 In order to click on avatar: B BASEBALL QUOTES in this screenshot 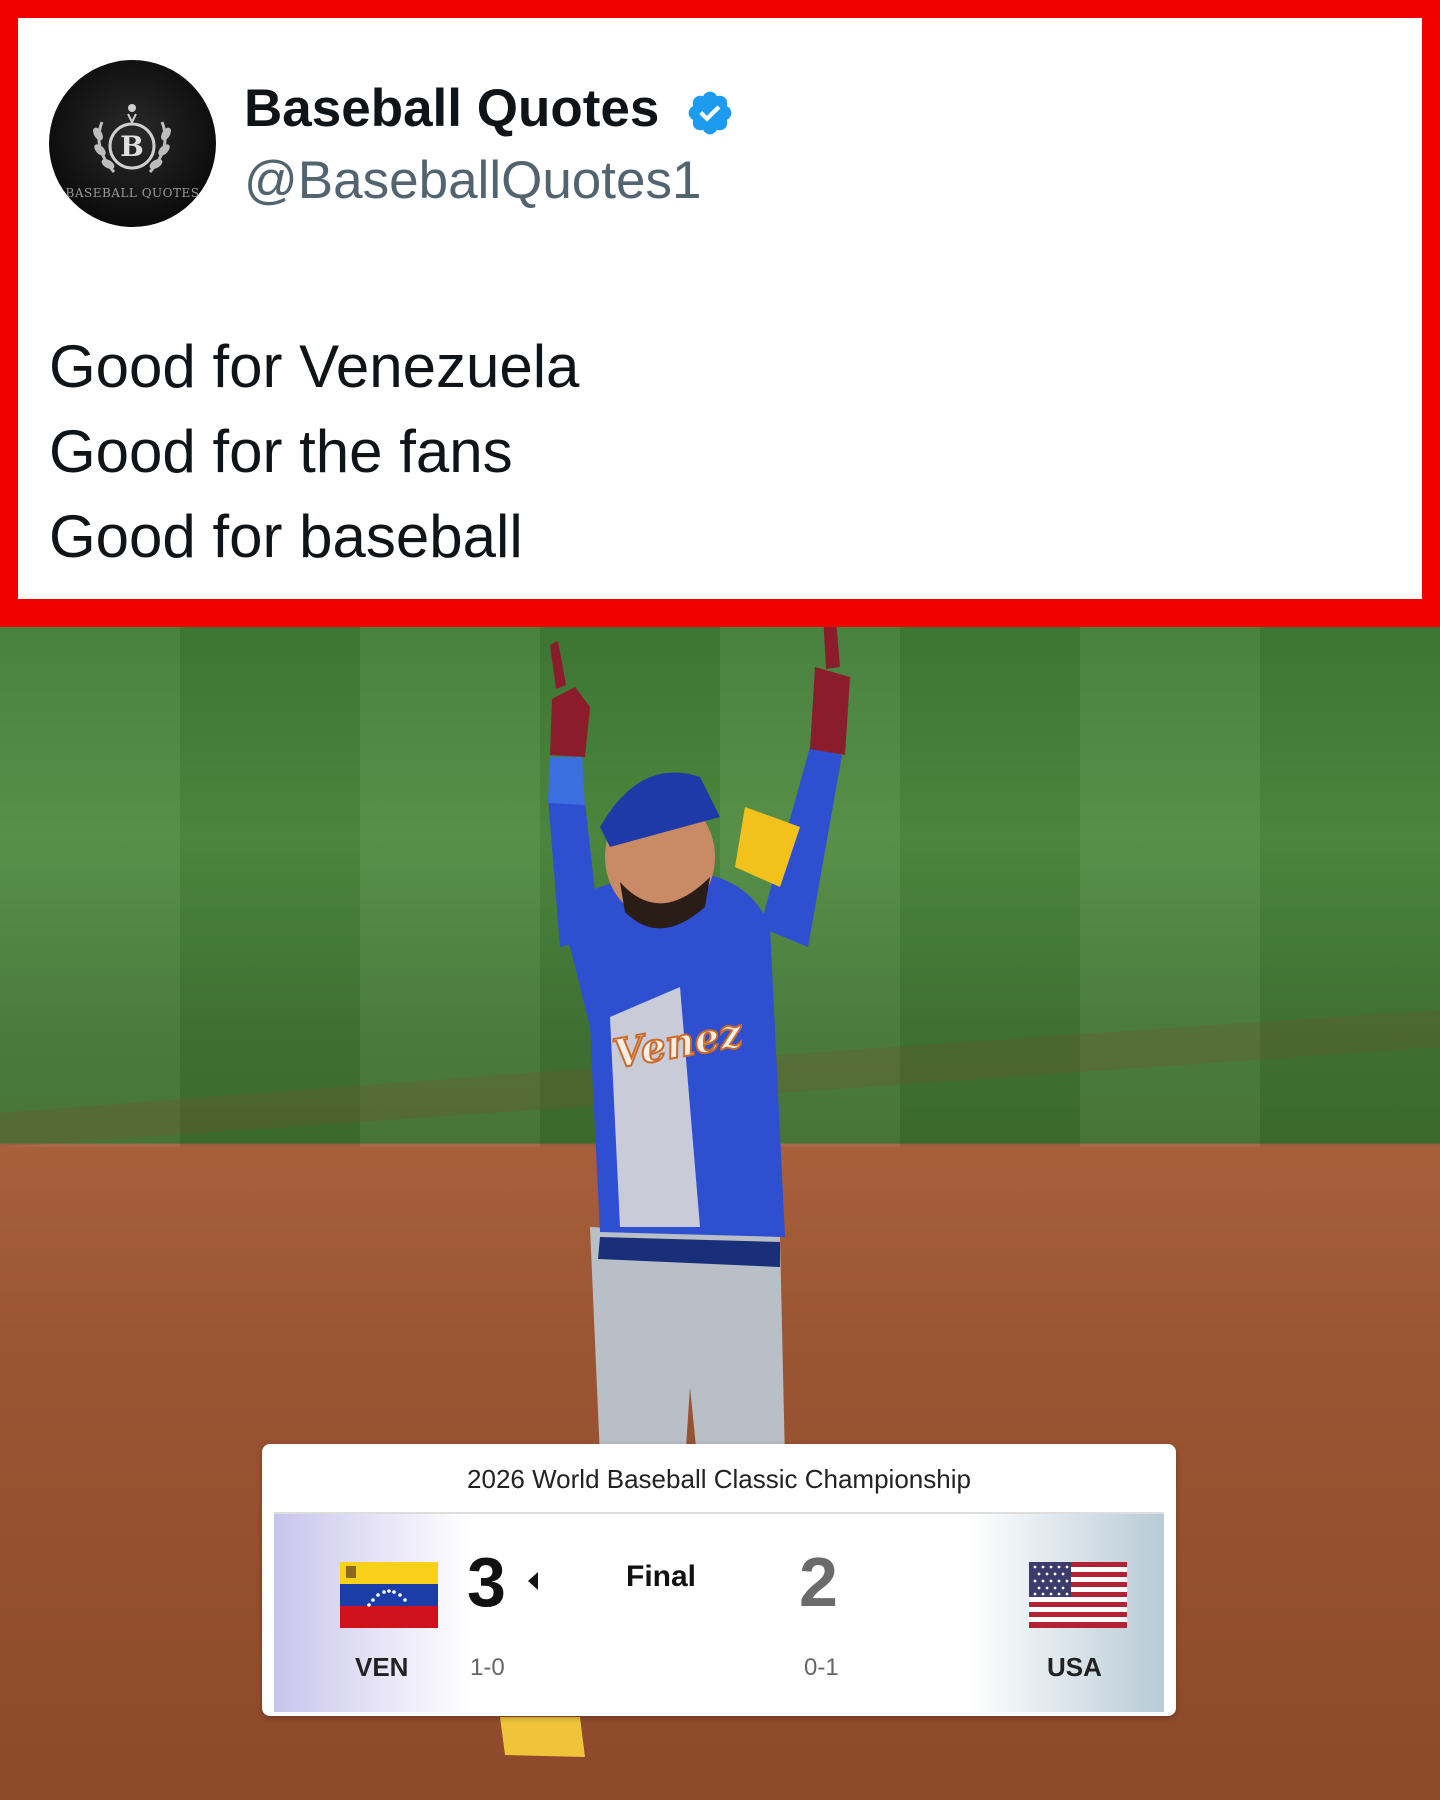, I will do `click(132, 143)`.